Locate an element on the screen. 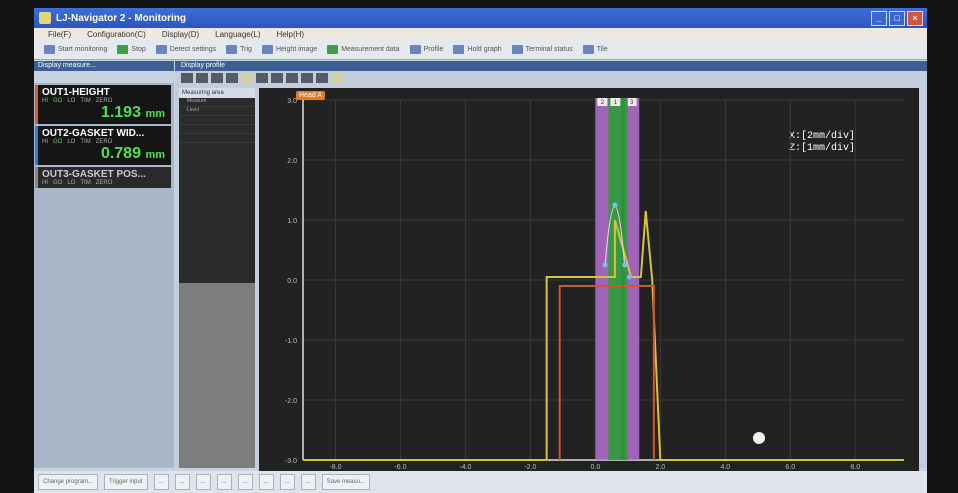  window-controls: _ □ × is located at coordinates (897, 18).